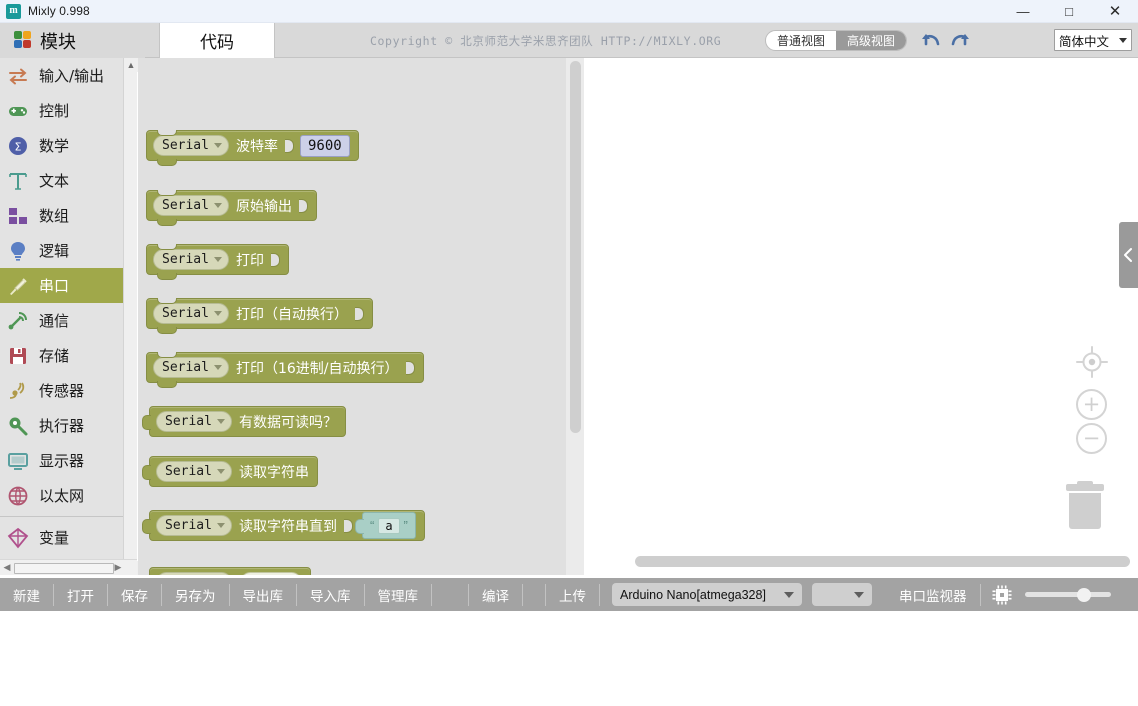 The width and height of the screenshot is (1138, 706). I want to click on language-select: 简体中文, so click(1093, 40).